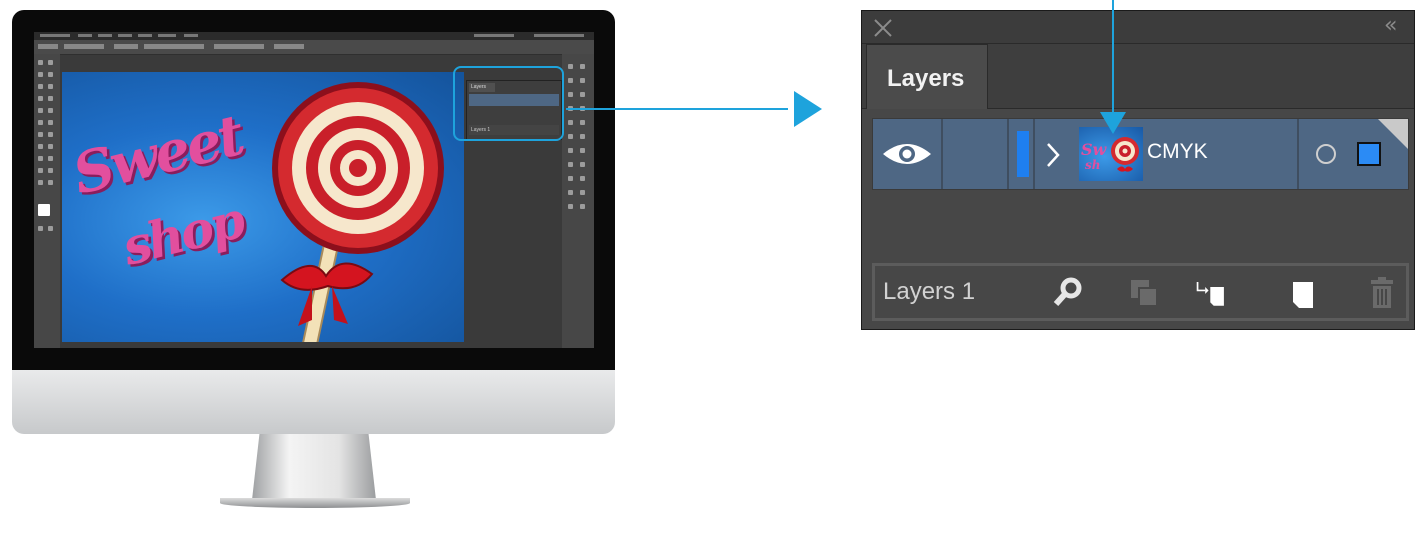 The height and width of the screenshot is (545, 1415). Describe the element at coordinates (1393, 134) in the screenshot. I see `corner-fold-indicator` at that location.